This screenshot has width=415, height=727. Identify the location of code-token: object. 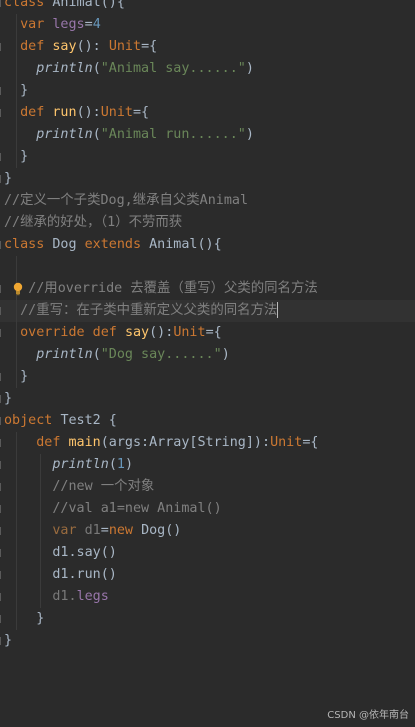
(32, 420).